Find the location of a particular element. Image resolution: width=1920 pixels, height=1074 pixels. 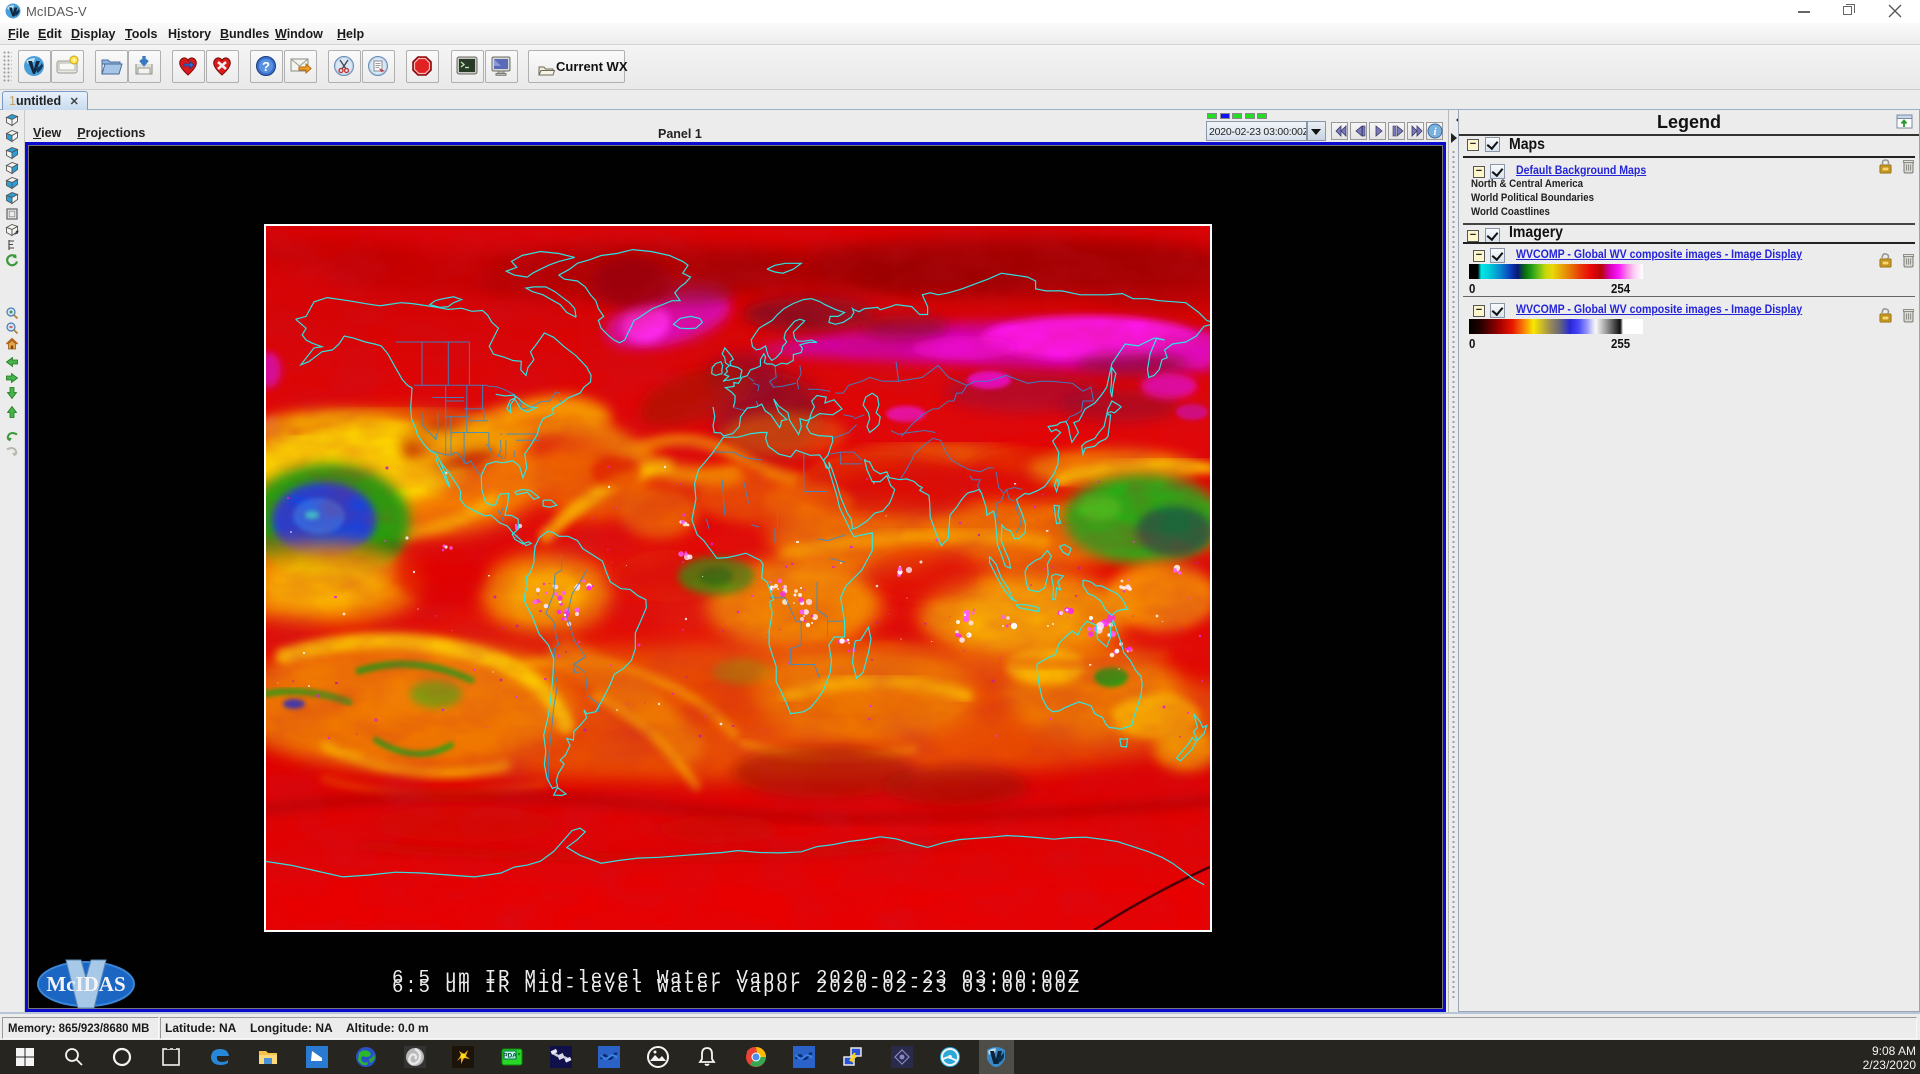

svg-text: PDA is located at coordinates (510, 1056).